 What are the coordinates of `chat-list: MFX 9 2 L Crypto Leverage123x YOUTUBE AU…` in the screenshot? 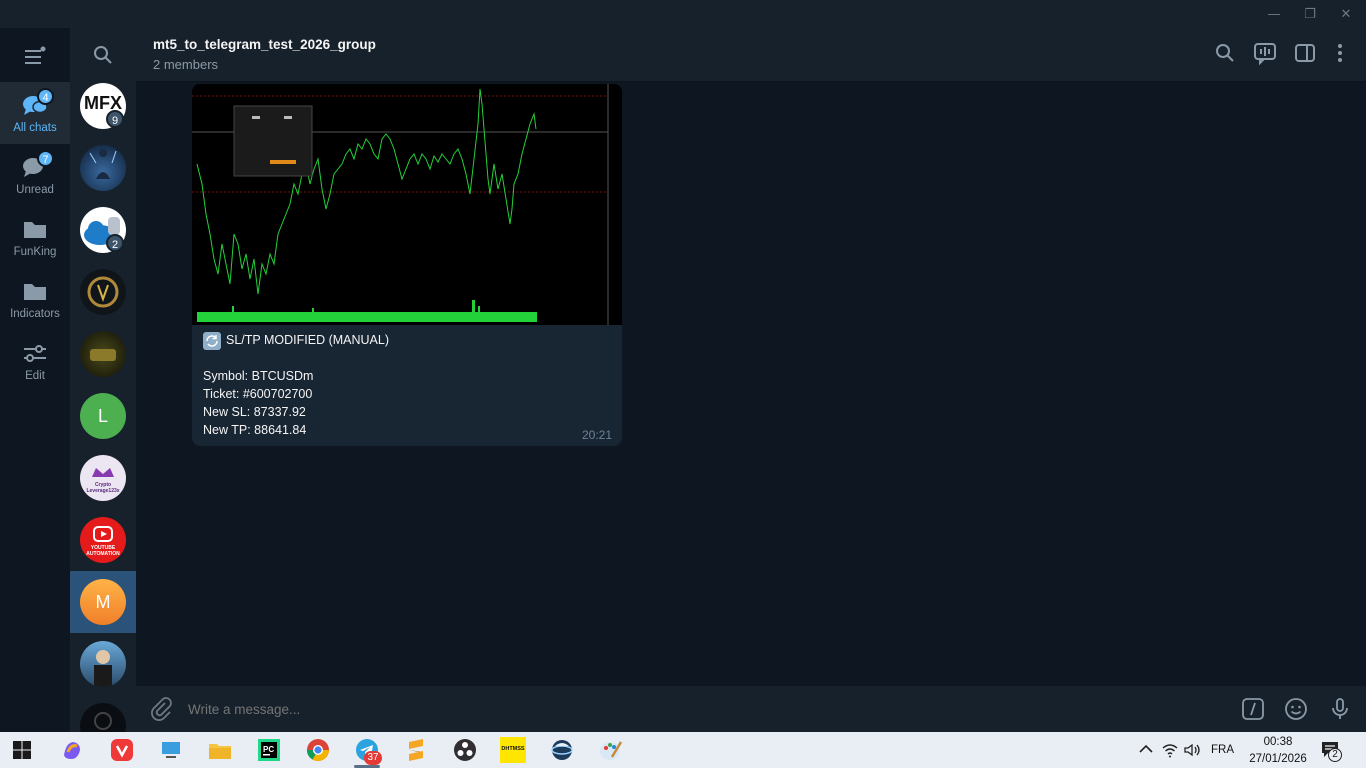 It's located at (103, 380).